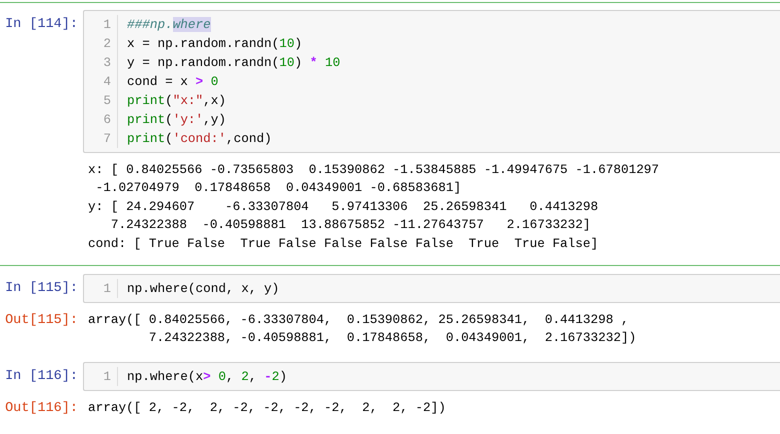 The height and width of the screenshot is (434, 780). What do you see at coordinates (207, 377) in the screenshot?
I see `code-line: np.where(x> 0, 2, -2)` at bounding box center [207, 377].